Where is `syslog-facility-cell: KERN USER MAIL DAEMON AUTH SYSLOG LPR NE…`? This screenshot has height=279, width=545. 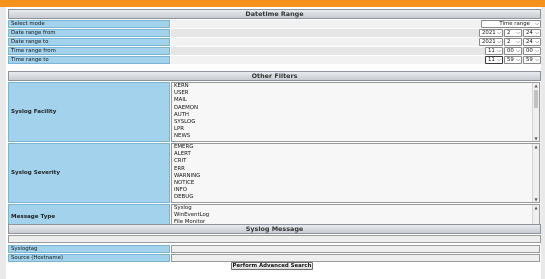
syslog-facility-cell: KERN USER MAIL DAEMON AUTH SYSLOG LPR NE… is located at coordinates (356, 112).